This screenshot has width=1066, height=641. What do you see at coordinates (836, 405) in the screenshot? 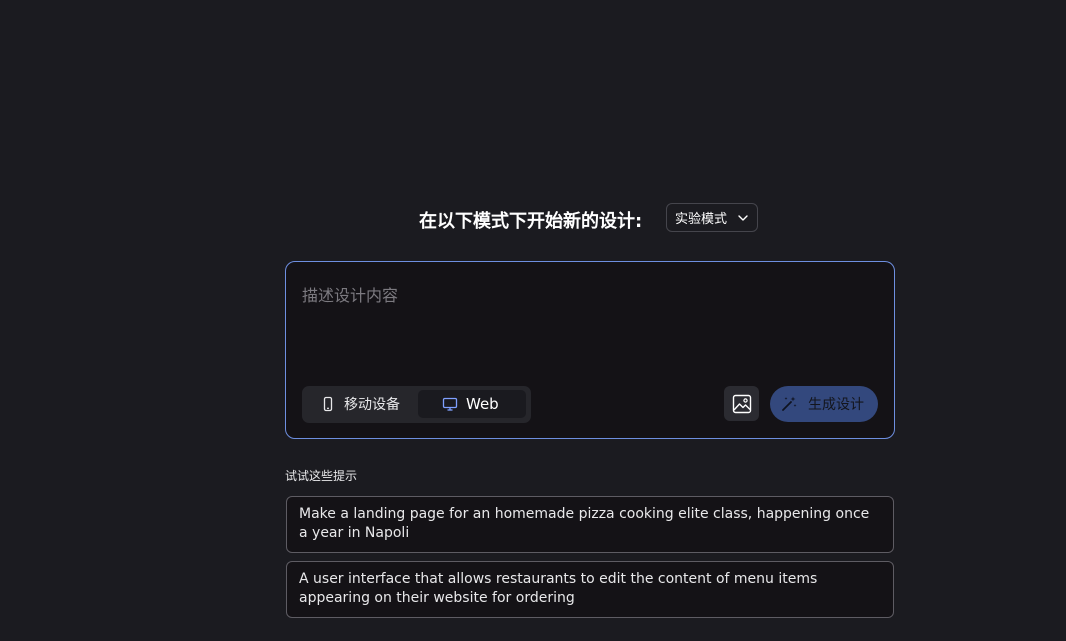
I see `generate-design-label: 生成设计` at bounding box center [836, 405].